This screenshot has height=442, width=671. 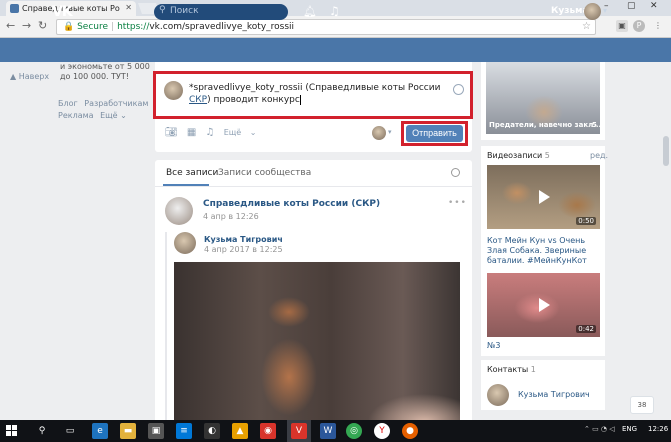 I want to click on vk-header, so click(x=335, y=50).